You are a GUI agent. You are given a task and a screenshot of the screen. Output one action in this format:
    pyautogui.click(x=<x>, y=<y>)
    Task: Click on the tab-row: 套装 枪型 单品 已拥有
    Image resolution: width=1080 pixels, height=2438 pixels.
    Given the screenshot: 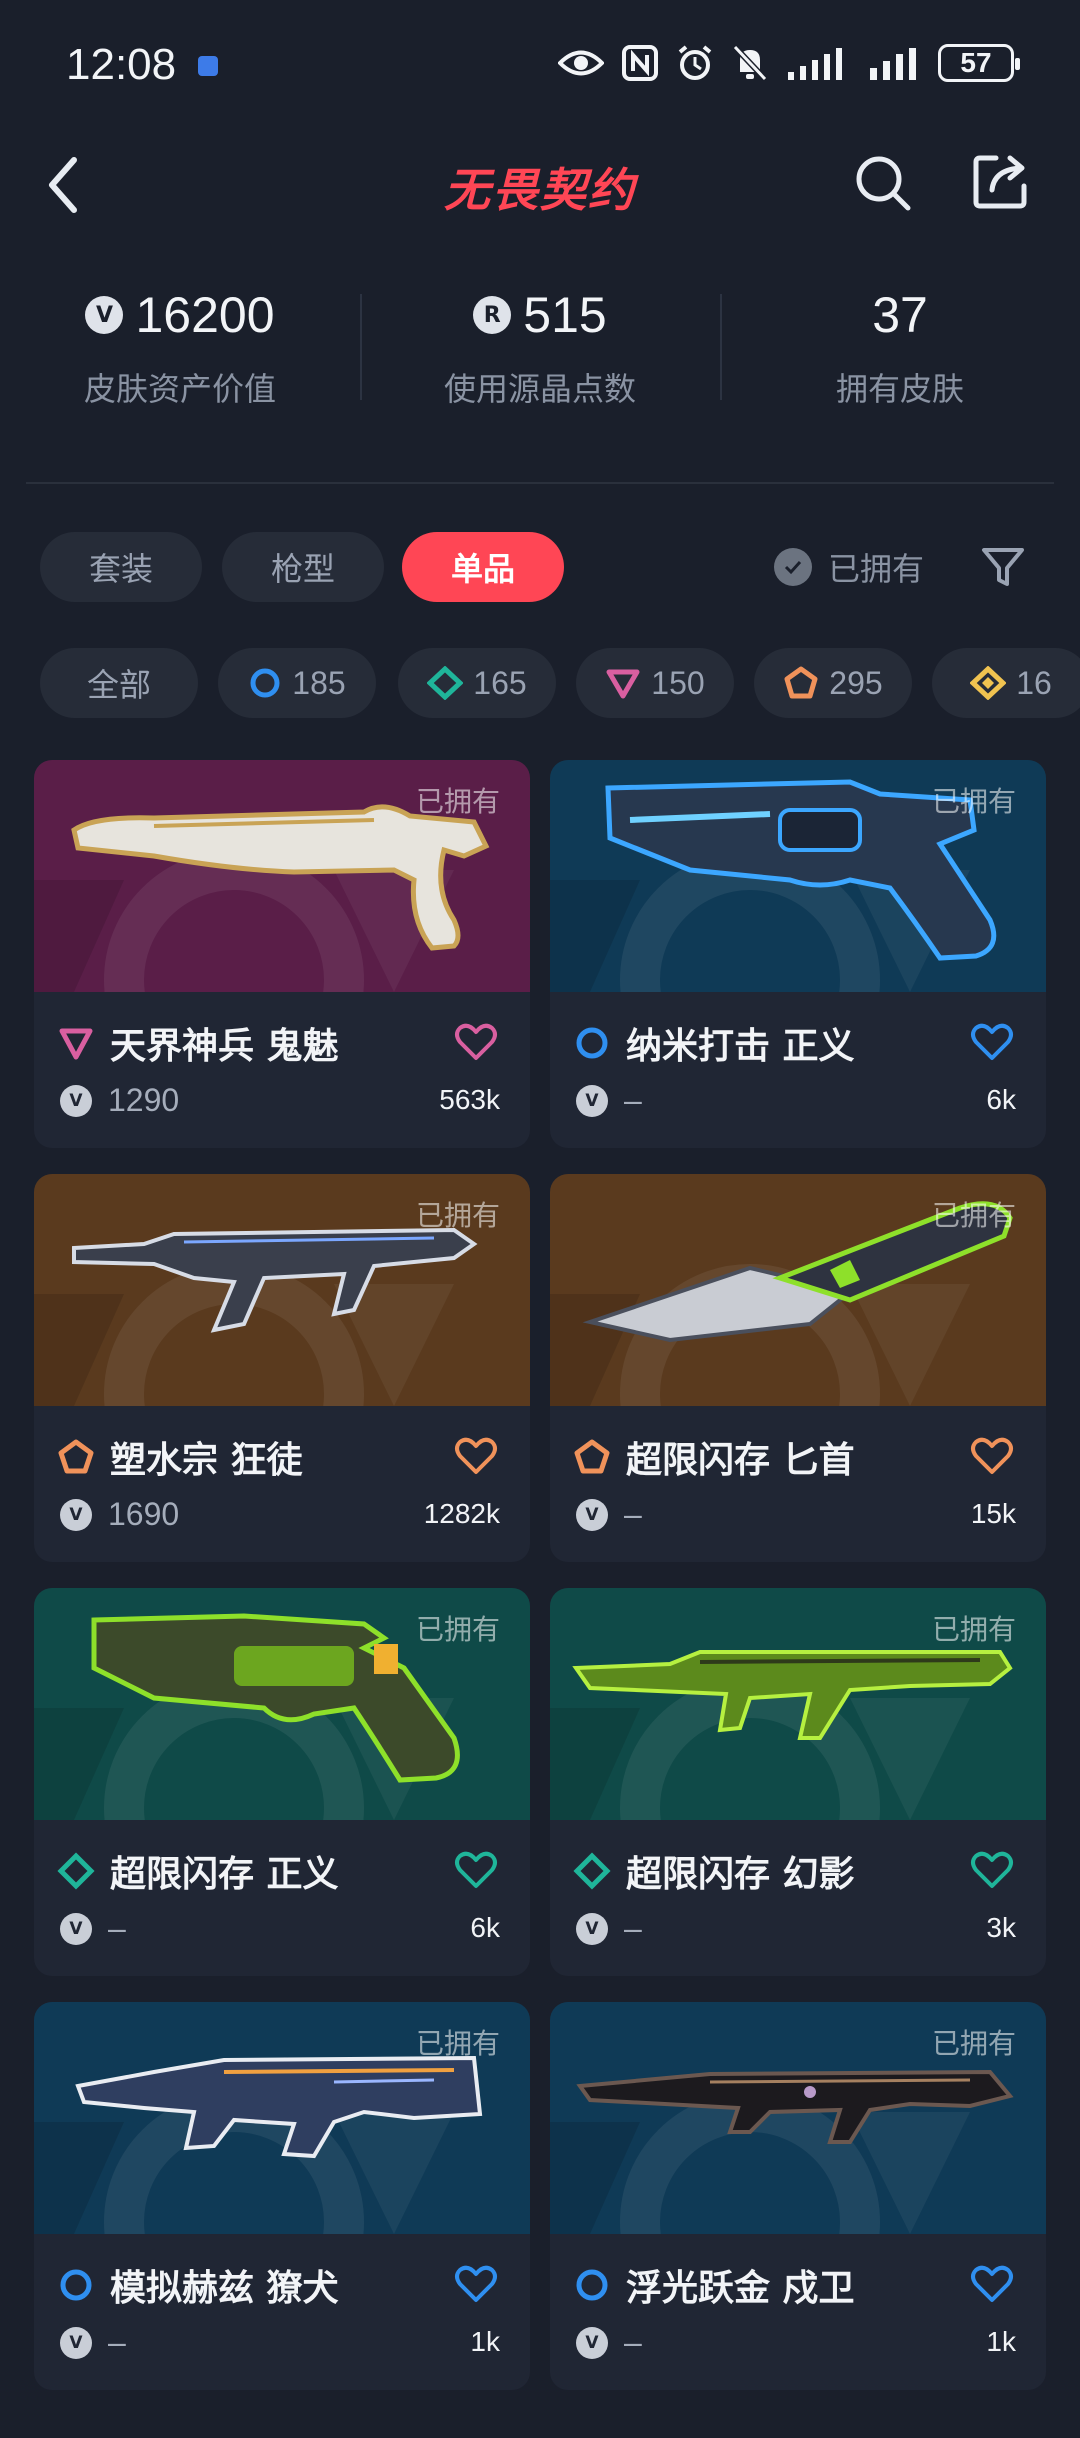 What is the action you would take?
    pyautogui.click(x=540, y=568)
    